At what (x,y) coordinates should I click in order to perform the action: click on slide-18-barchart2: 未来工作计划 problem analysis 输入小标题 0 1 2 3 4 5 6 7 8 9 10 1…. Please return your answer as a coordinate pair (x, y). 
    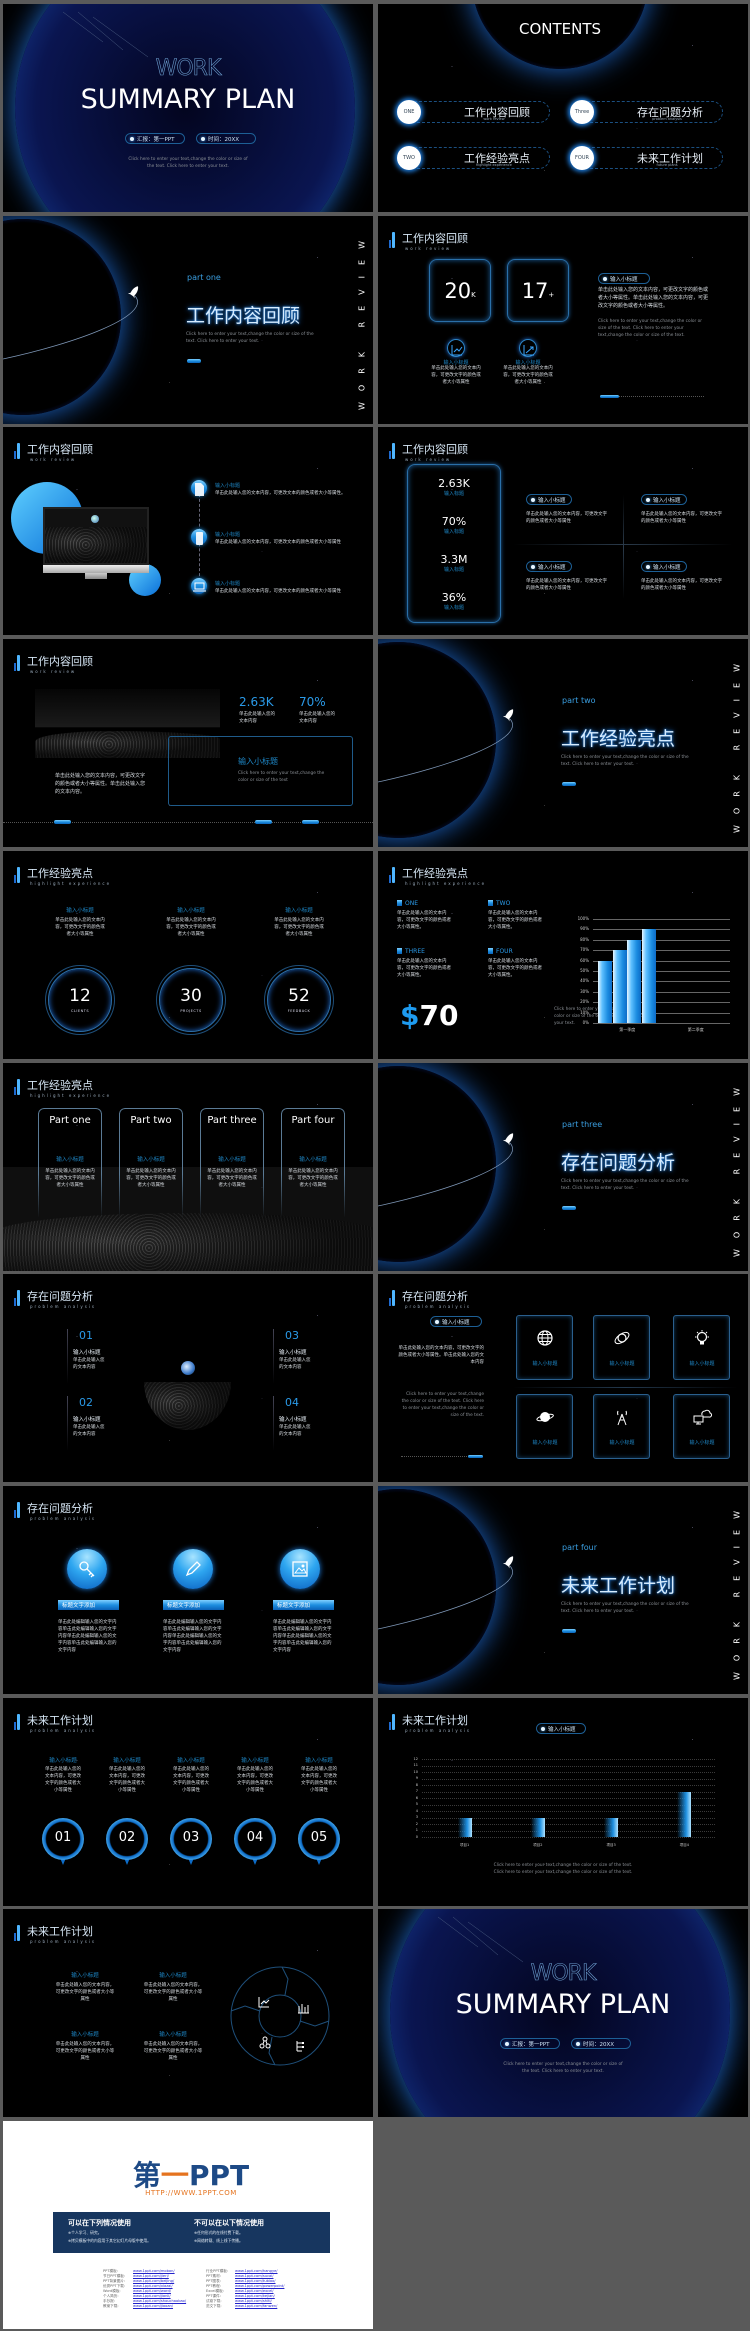
    Looking at the image, I should click on (563, 1802).